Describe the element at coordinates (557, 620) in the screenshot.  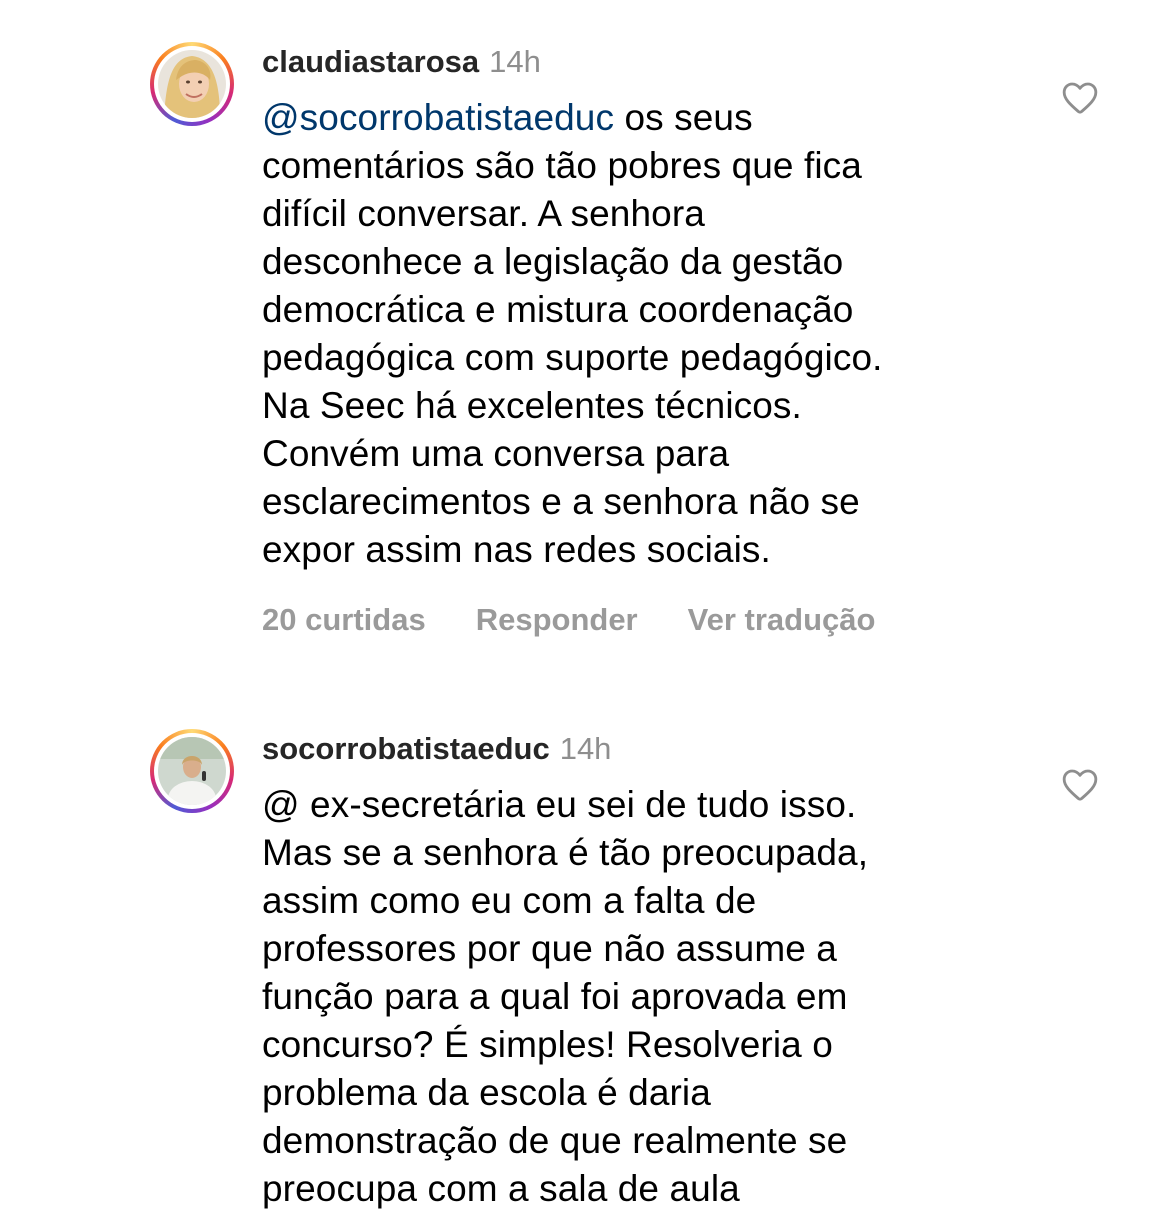
I see `reply-button: Responder` at that location.